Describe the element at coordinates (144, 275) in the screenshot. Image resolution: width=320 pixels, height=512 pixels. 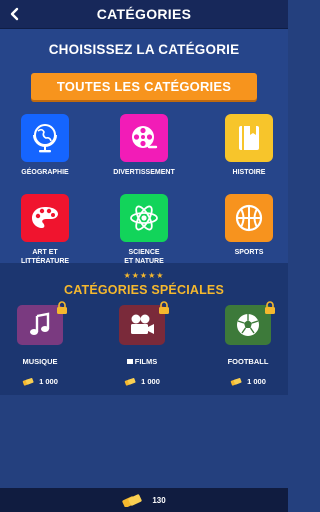
I see `stars-rating-icon: ★★★★★` at that location.